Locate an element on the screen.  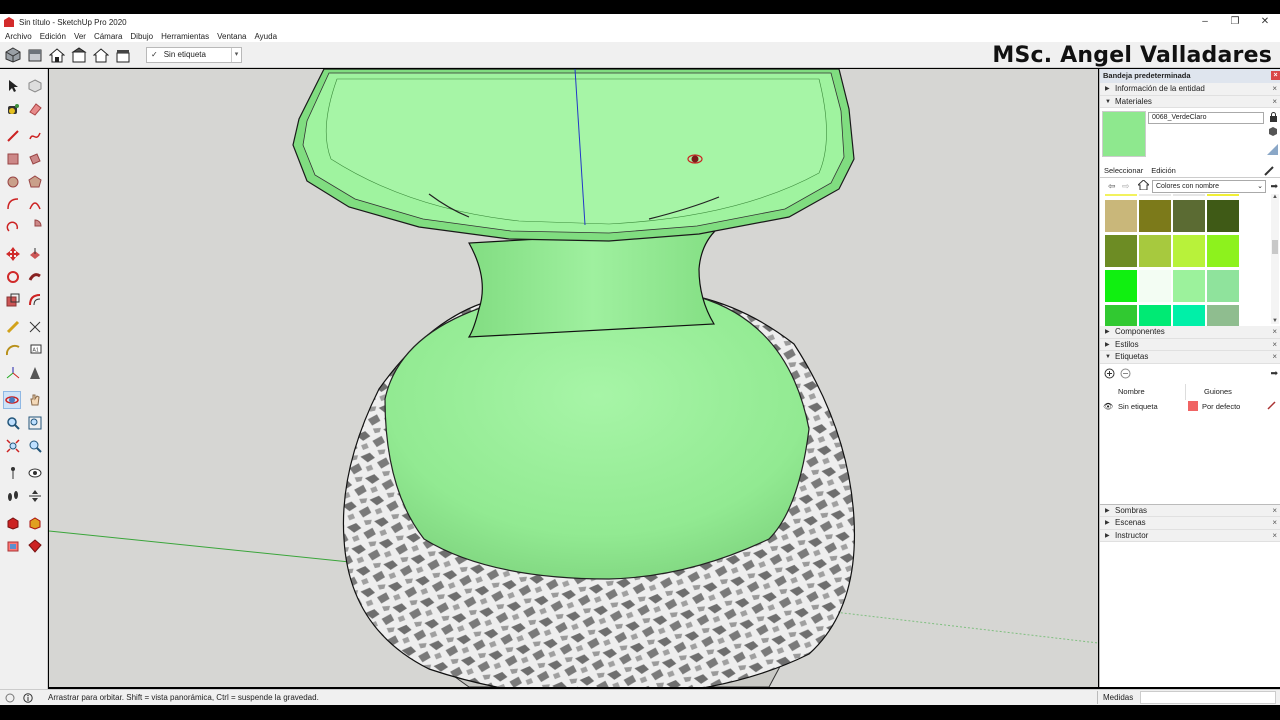
material-swatch is located at coordinates (1124, 134).